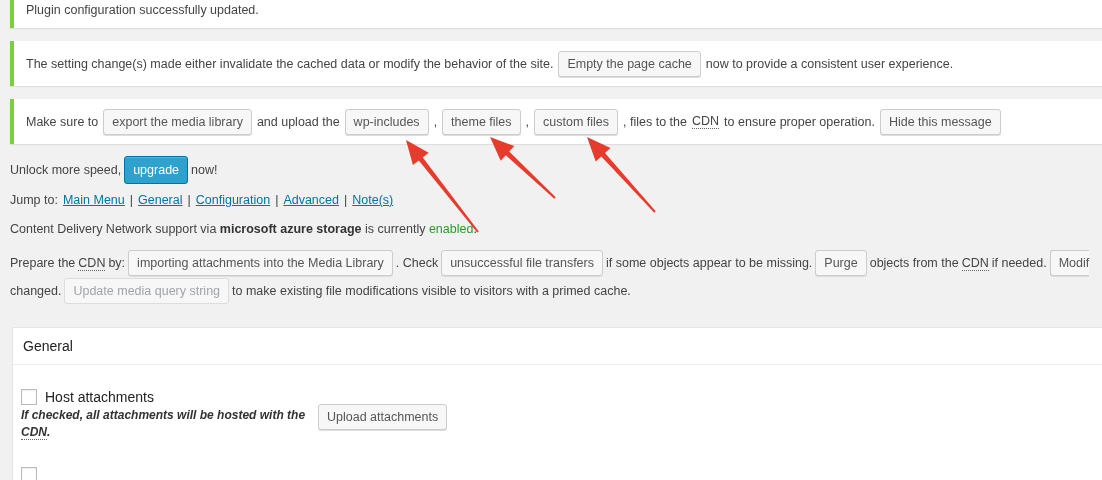 The image size is (1102, 480). What do you see at coordinates (117, 263) in the screenshot?
I see `cdn-text: by:` at bounding box center [117, 263].